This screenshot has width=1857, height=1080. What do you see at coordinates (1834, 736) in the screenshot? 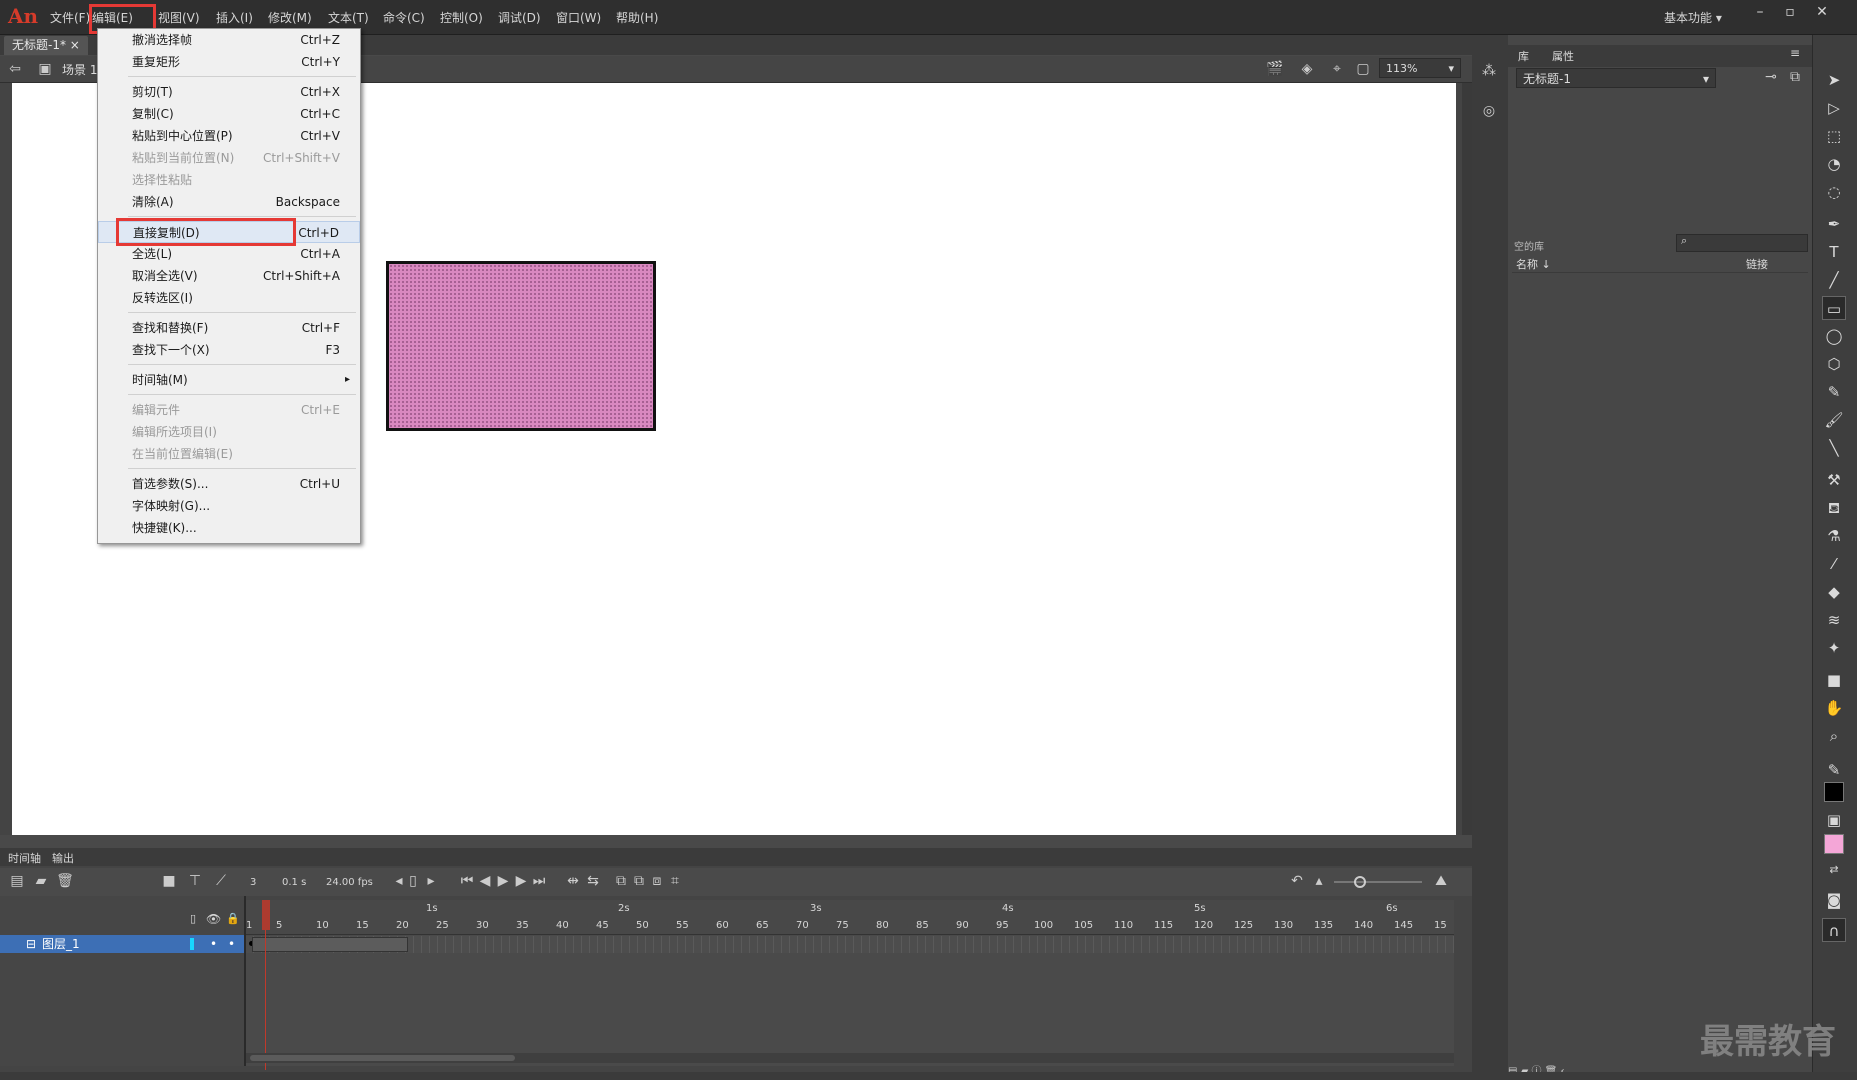
I see `zoom-tool-icon: ⌕` at bounding box center [1834, 736].